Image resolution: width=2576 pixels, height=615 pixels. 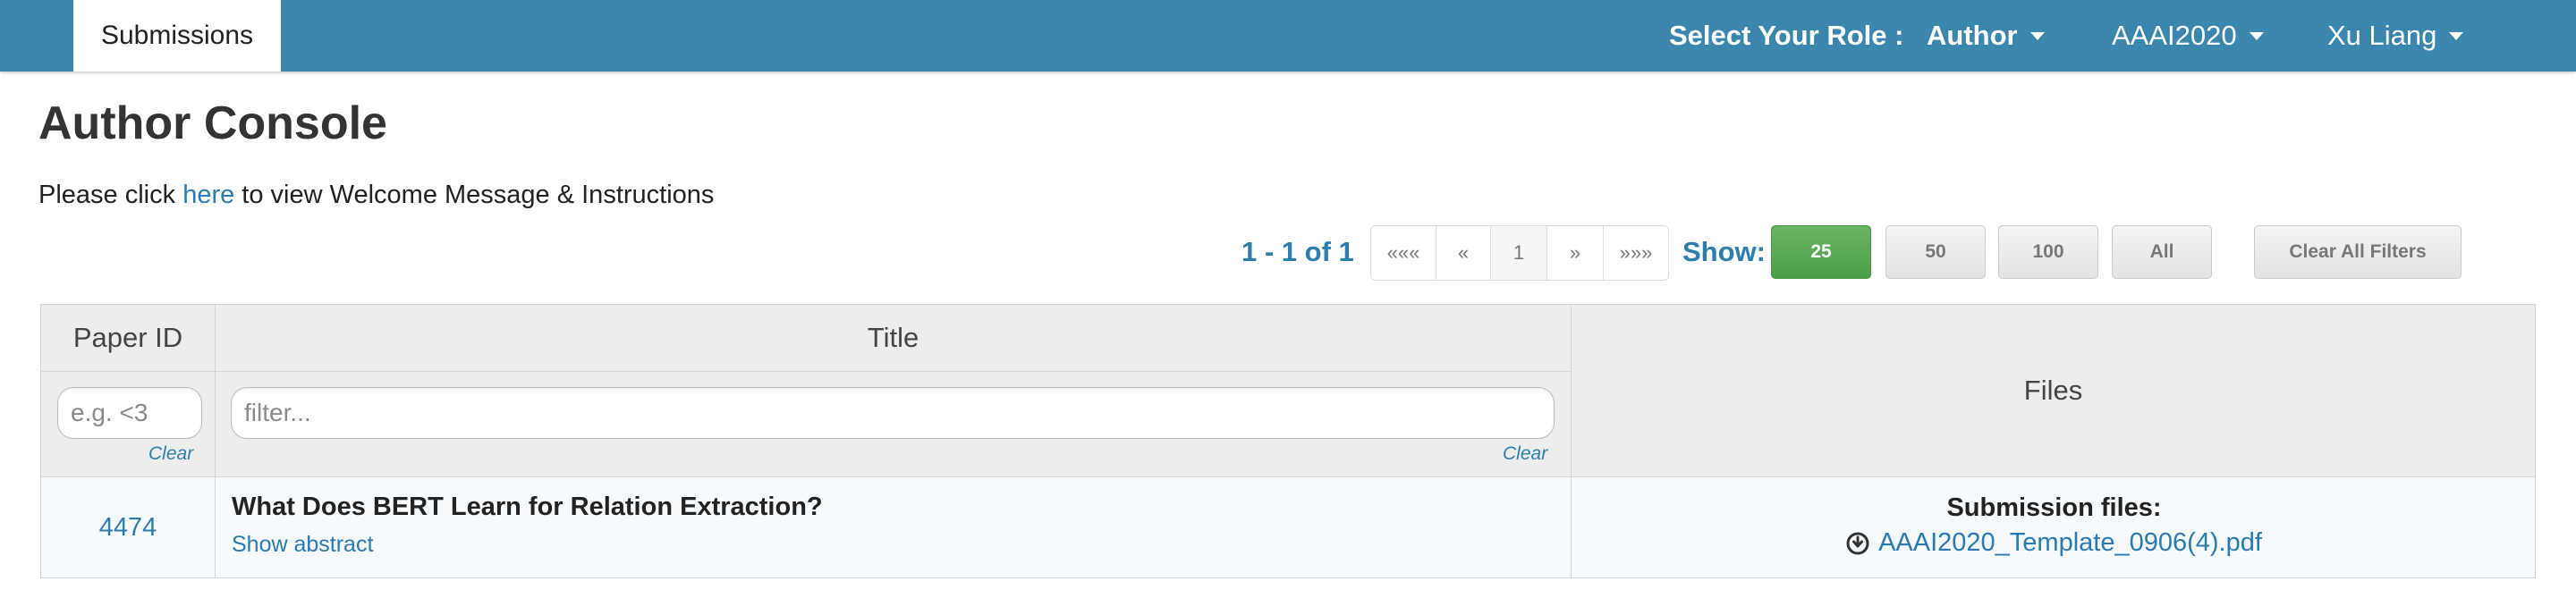 What do you see at coordinates (1935, 252) in the screenshot?
I see `page-size-50-button: 50` at bounding box center [1935, 252].